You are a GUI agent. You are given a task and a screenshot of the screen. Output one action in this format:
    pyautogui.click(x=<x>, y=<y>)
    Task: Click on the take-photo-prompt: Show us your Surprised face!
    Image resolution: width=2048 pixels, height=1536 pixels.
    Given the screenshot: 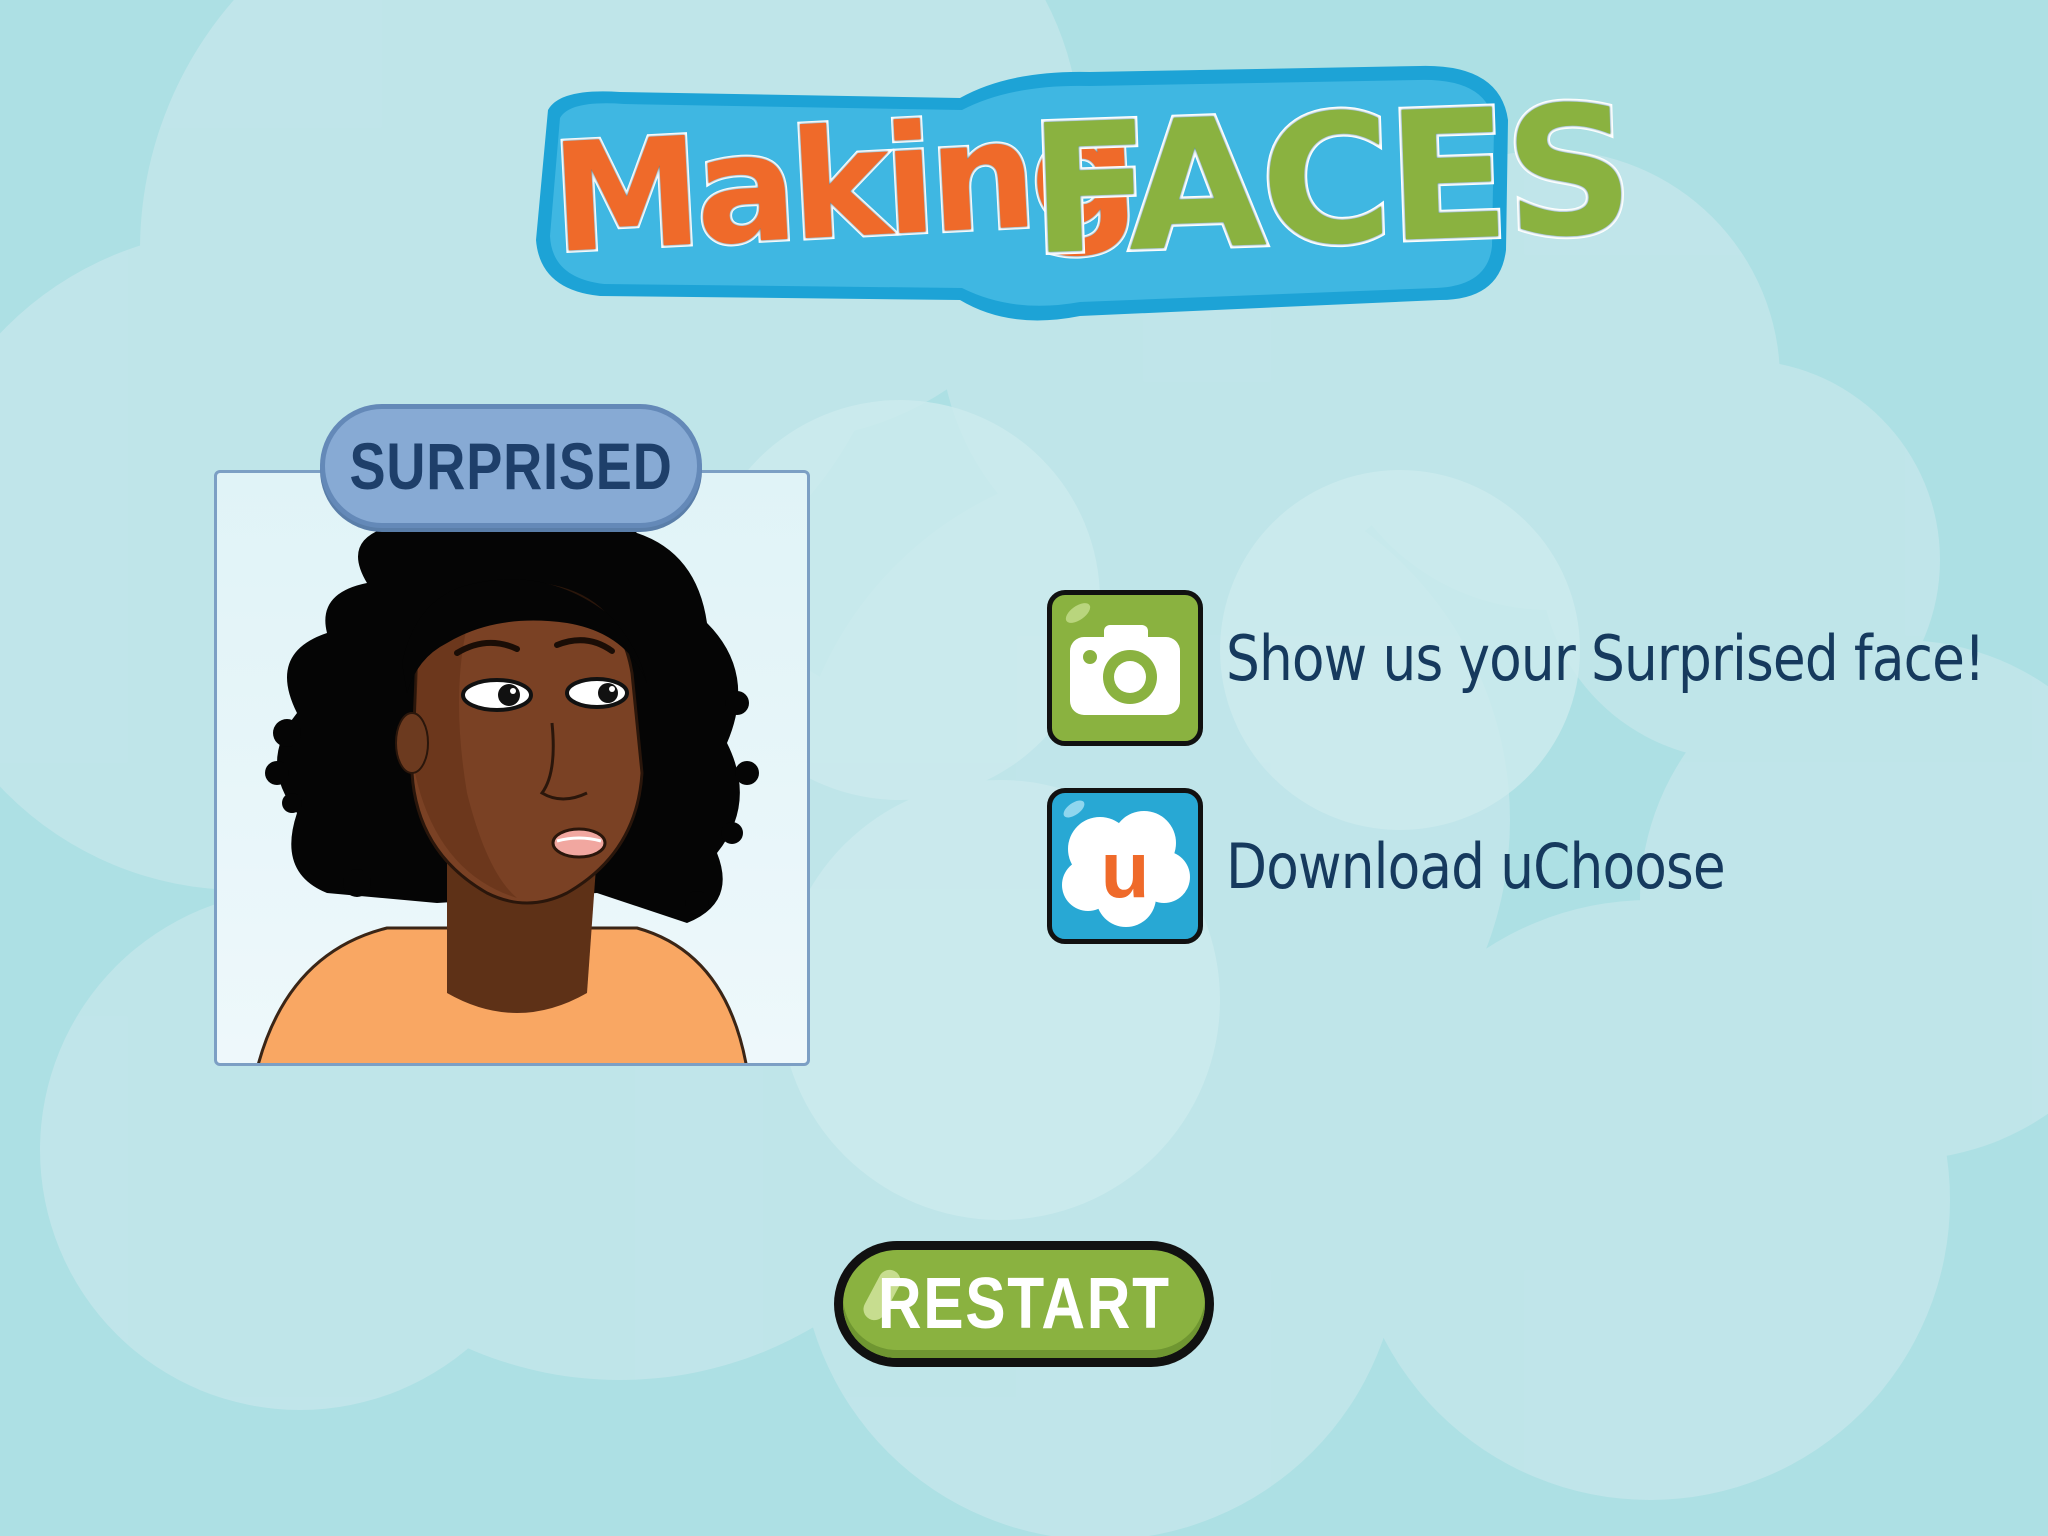 What is the action you would take?
    pyautogui.click(x=1605, y=658)
    